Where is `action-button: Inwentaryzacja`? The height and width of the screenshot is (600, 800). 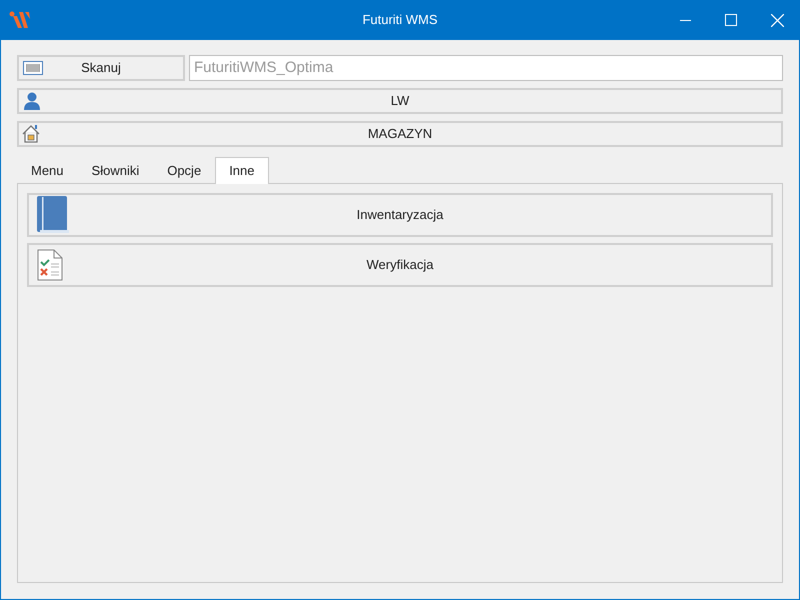
action-button: Inwentaryzacja is located at coordinates (400, 215).